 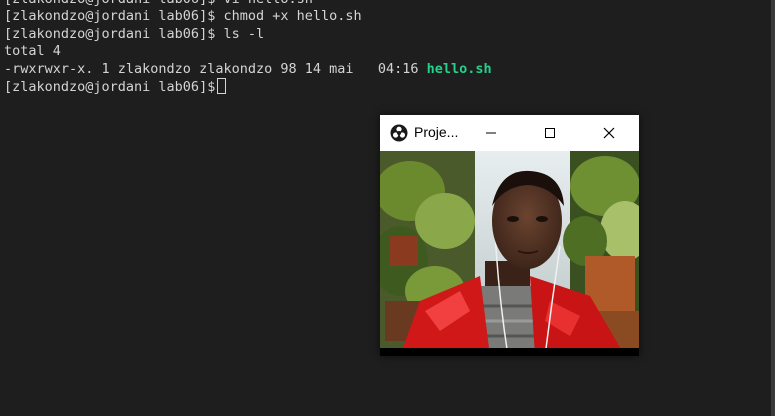 I want to click on terminal-line-ls: [zlakondzo@jordani lab06]$ ls -l, so click(x=134, y=34).